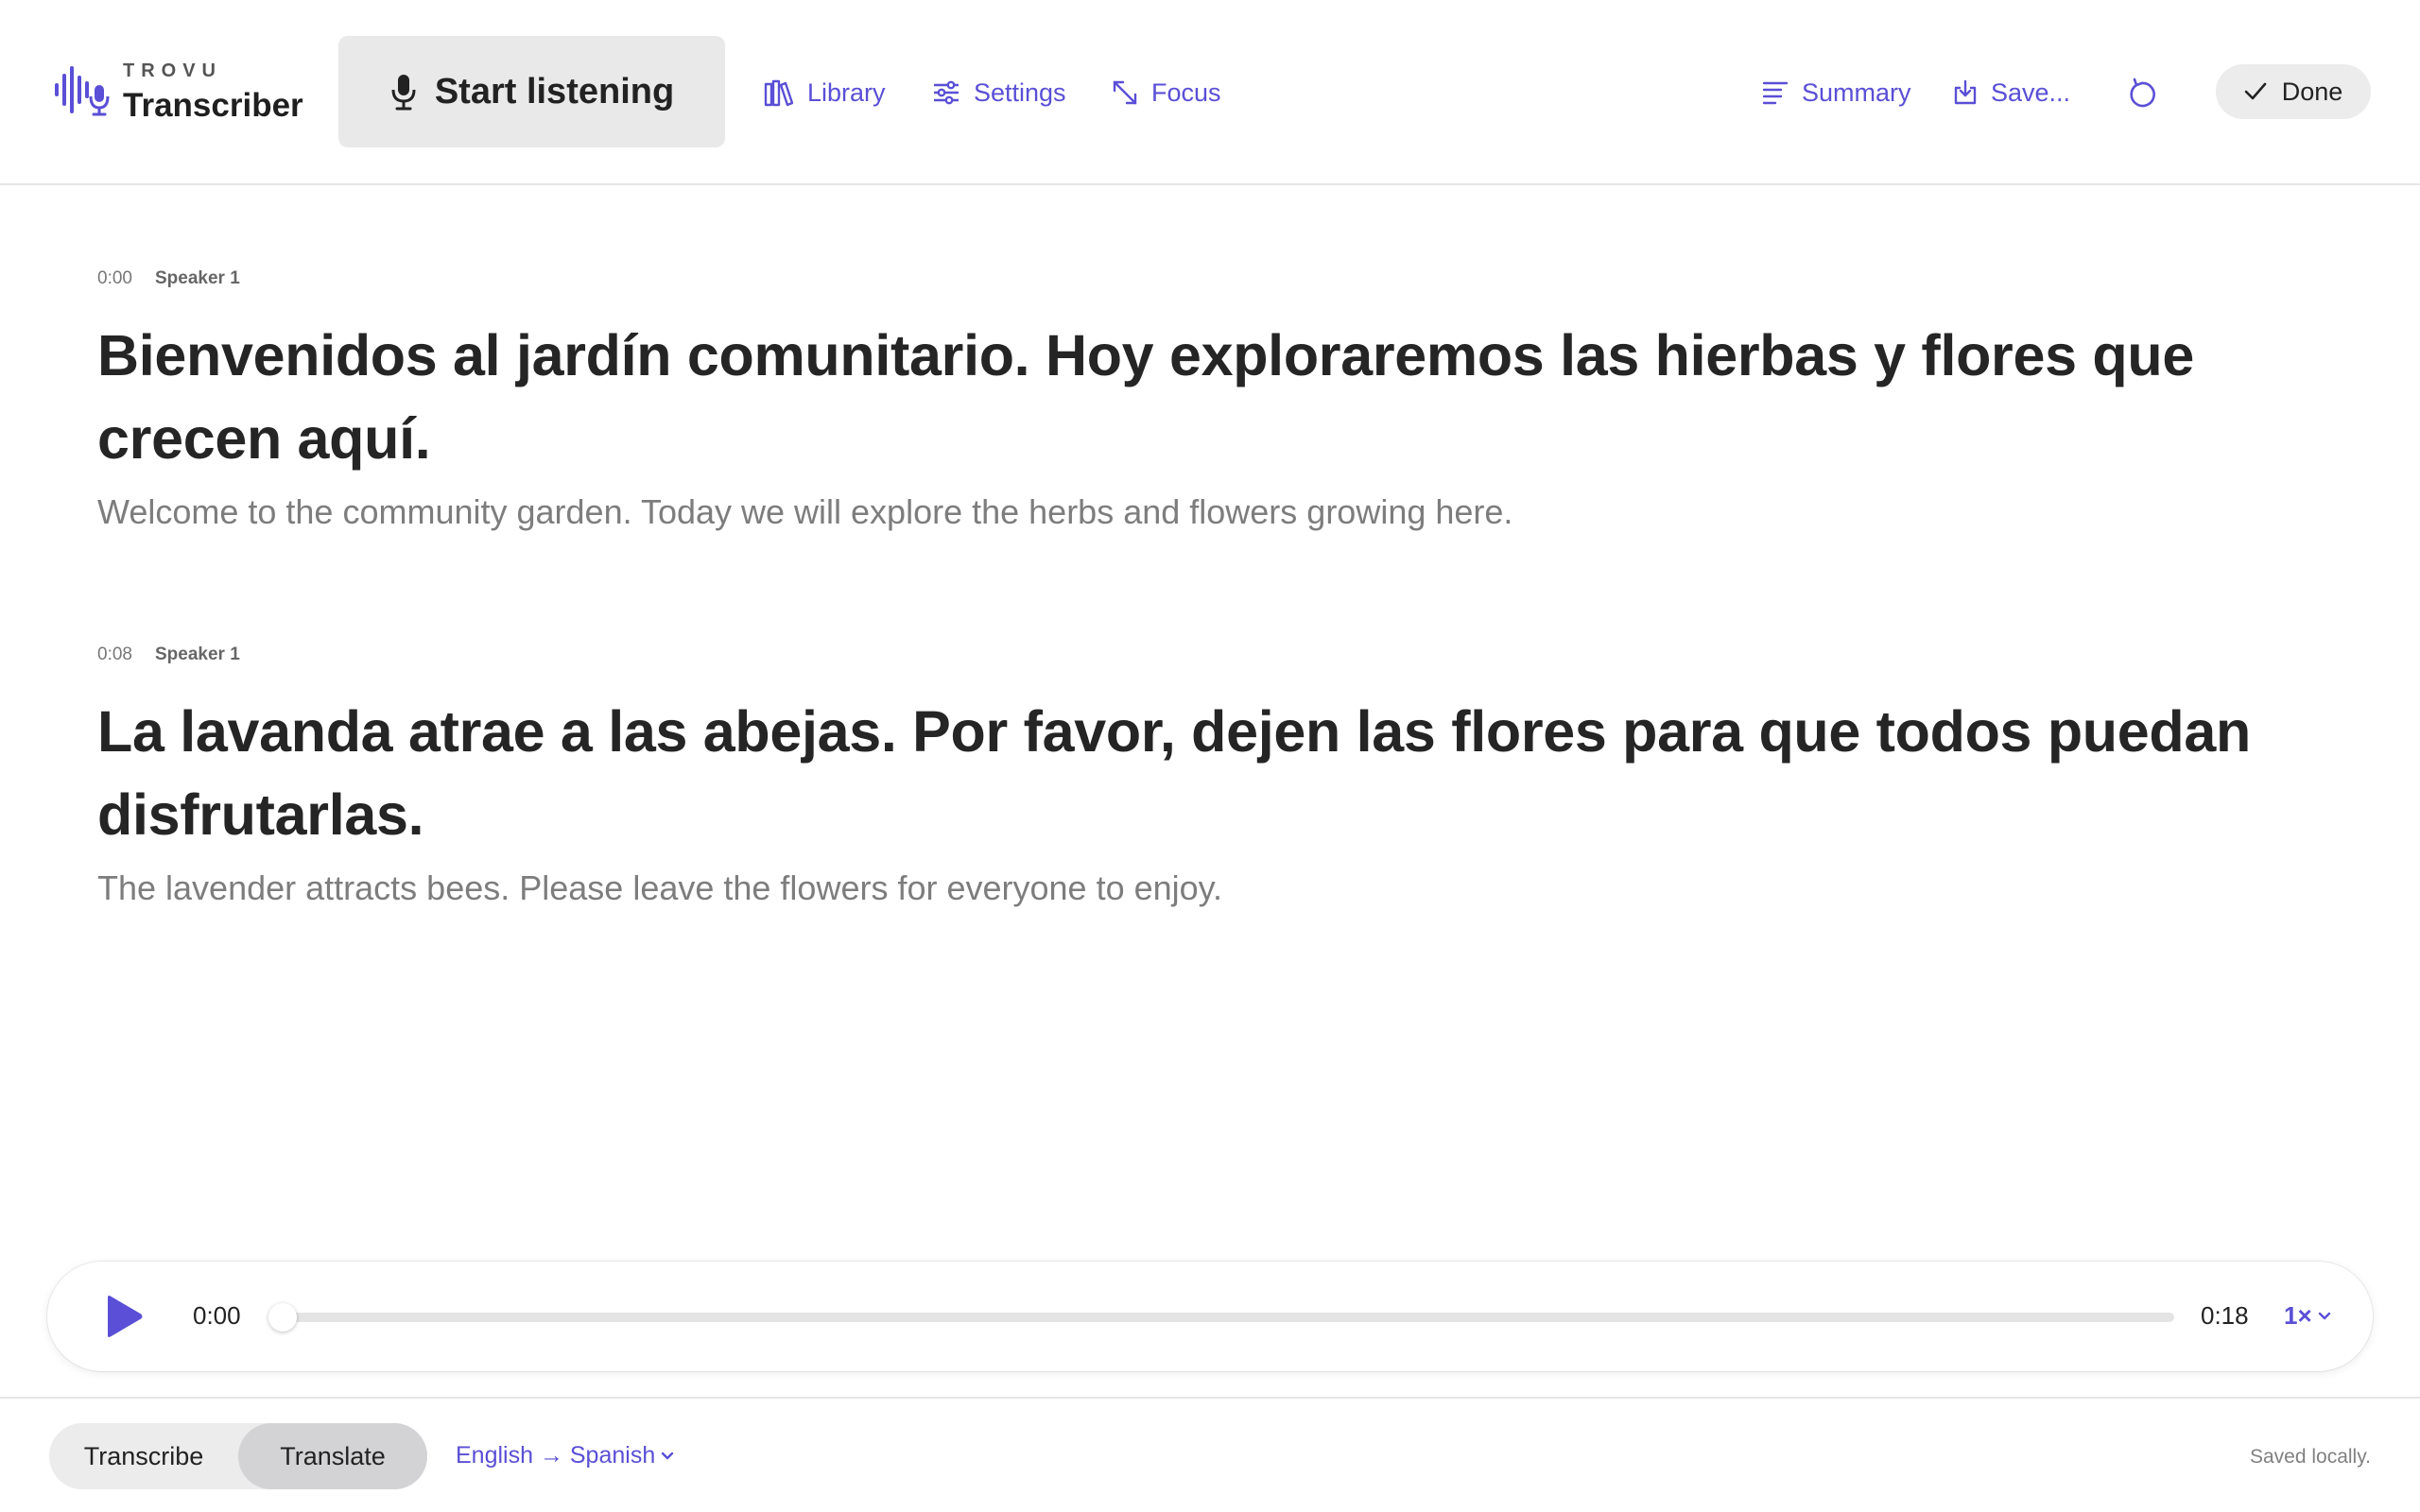 The width and height of the screenshot is (2420, 1512). I want to click on library-icon, so click(779, 93).